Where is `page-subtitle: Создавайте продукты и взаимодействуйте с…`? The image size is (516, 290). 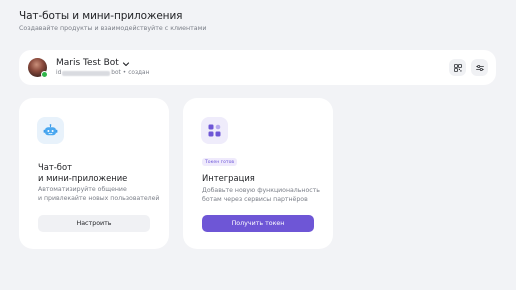
page-subtitle: Создавайте продукты и взаимодействуйте с… is located at coordinates (113, 28).